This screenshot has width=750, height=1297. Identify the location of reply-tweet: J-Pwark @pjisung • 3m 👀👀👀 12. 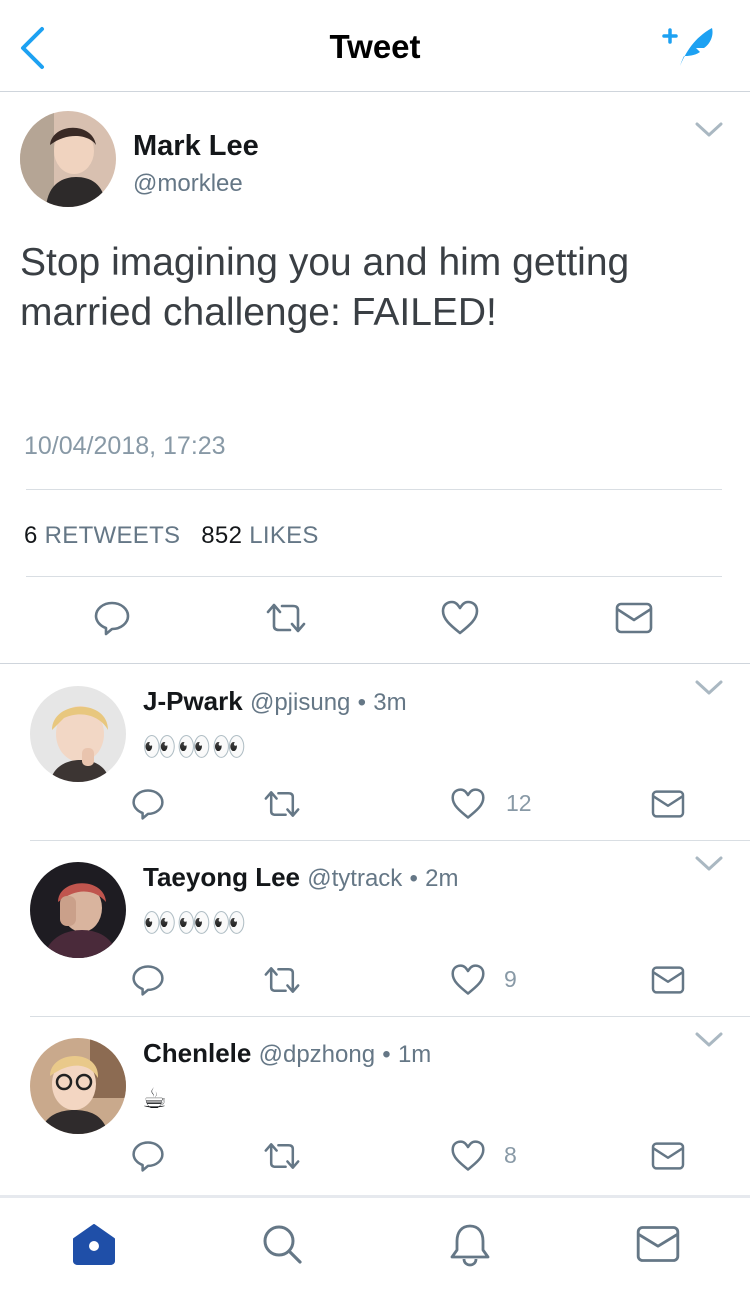
(375, 752).